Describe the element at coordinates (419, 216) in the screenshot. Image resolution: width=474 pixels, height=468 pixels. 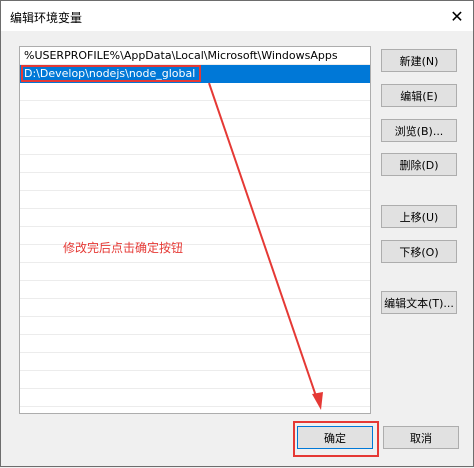
I see `move-up-button: 上移(U)` at that location.